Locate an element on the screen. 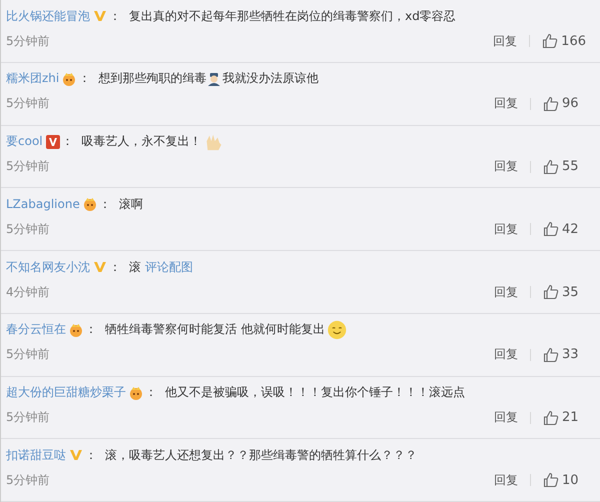 The height and width of the screenshot is (502, 600). like-count: 166 is located at coordinates (573, 41).